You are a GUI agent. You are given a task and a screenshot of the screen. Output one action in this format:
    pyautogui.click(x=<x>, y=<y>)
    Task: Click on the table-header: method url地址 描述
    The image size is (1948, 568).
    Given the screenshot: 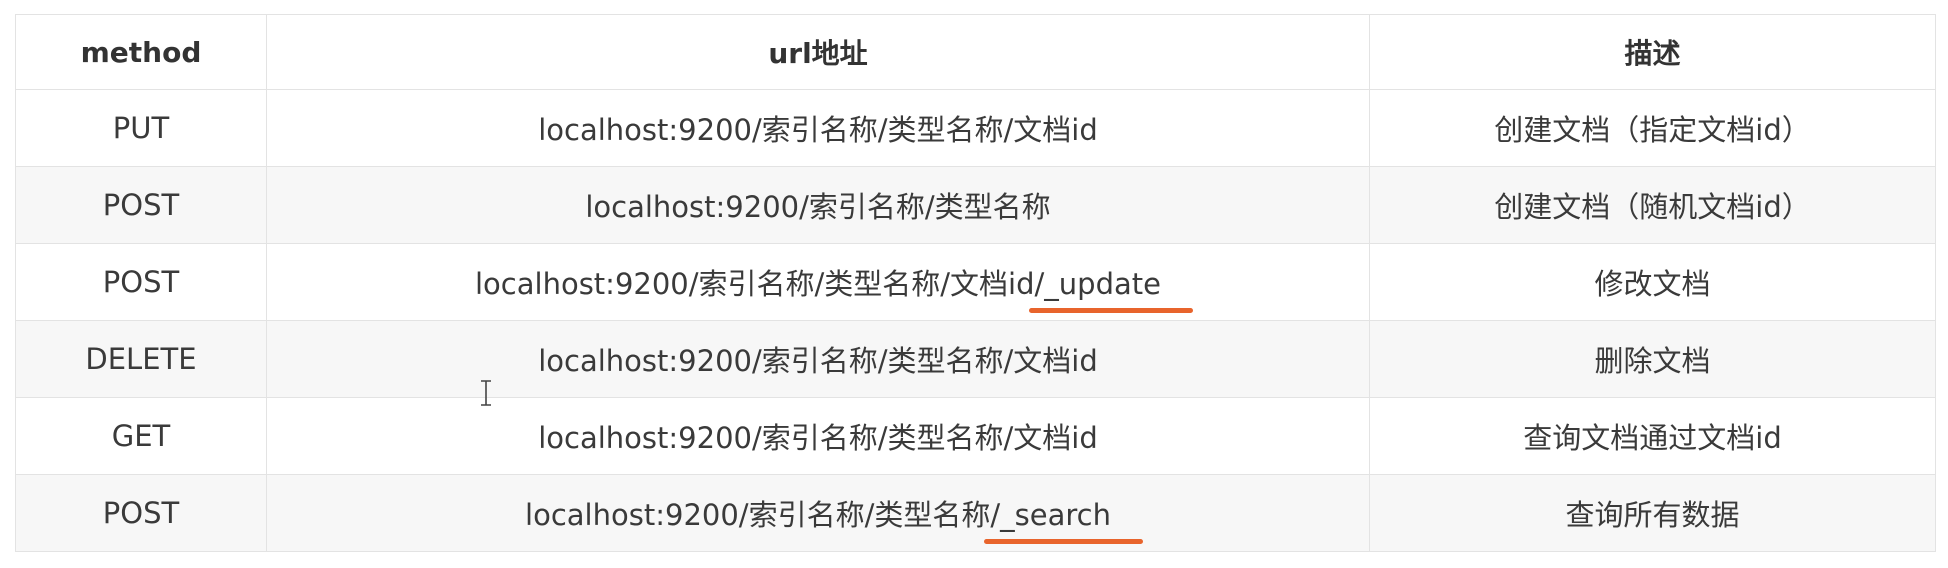 What is the action you would take?
    pyautogui.click(x=975, y=52)
    